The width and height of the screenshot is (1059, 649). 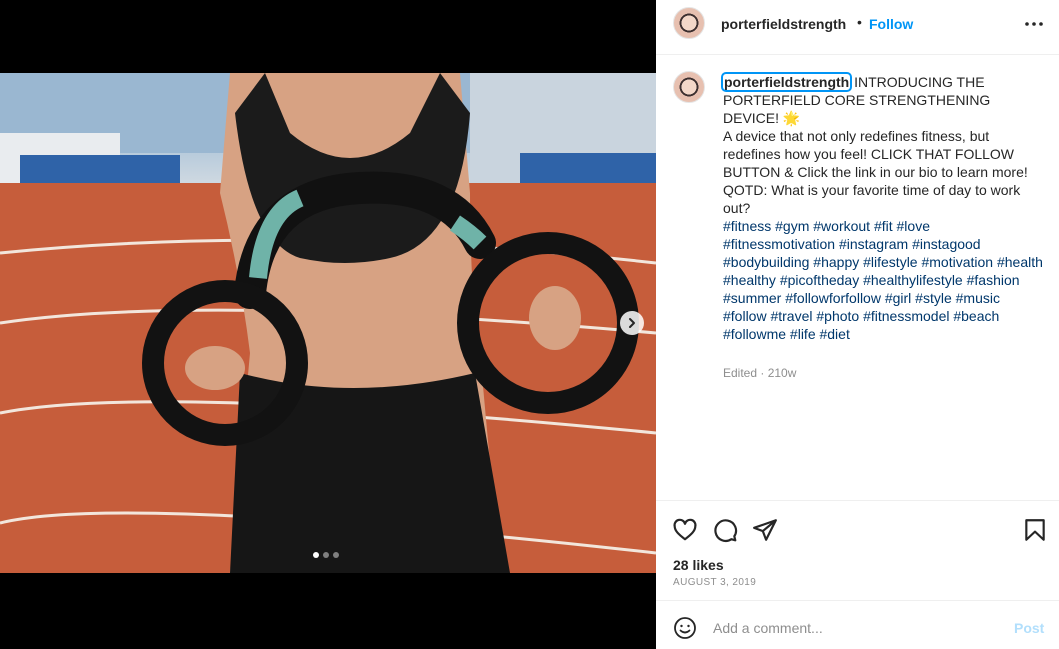 I want to click on carousel-next-button, so click(x=632, y=323).